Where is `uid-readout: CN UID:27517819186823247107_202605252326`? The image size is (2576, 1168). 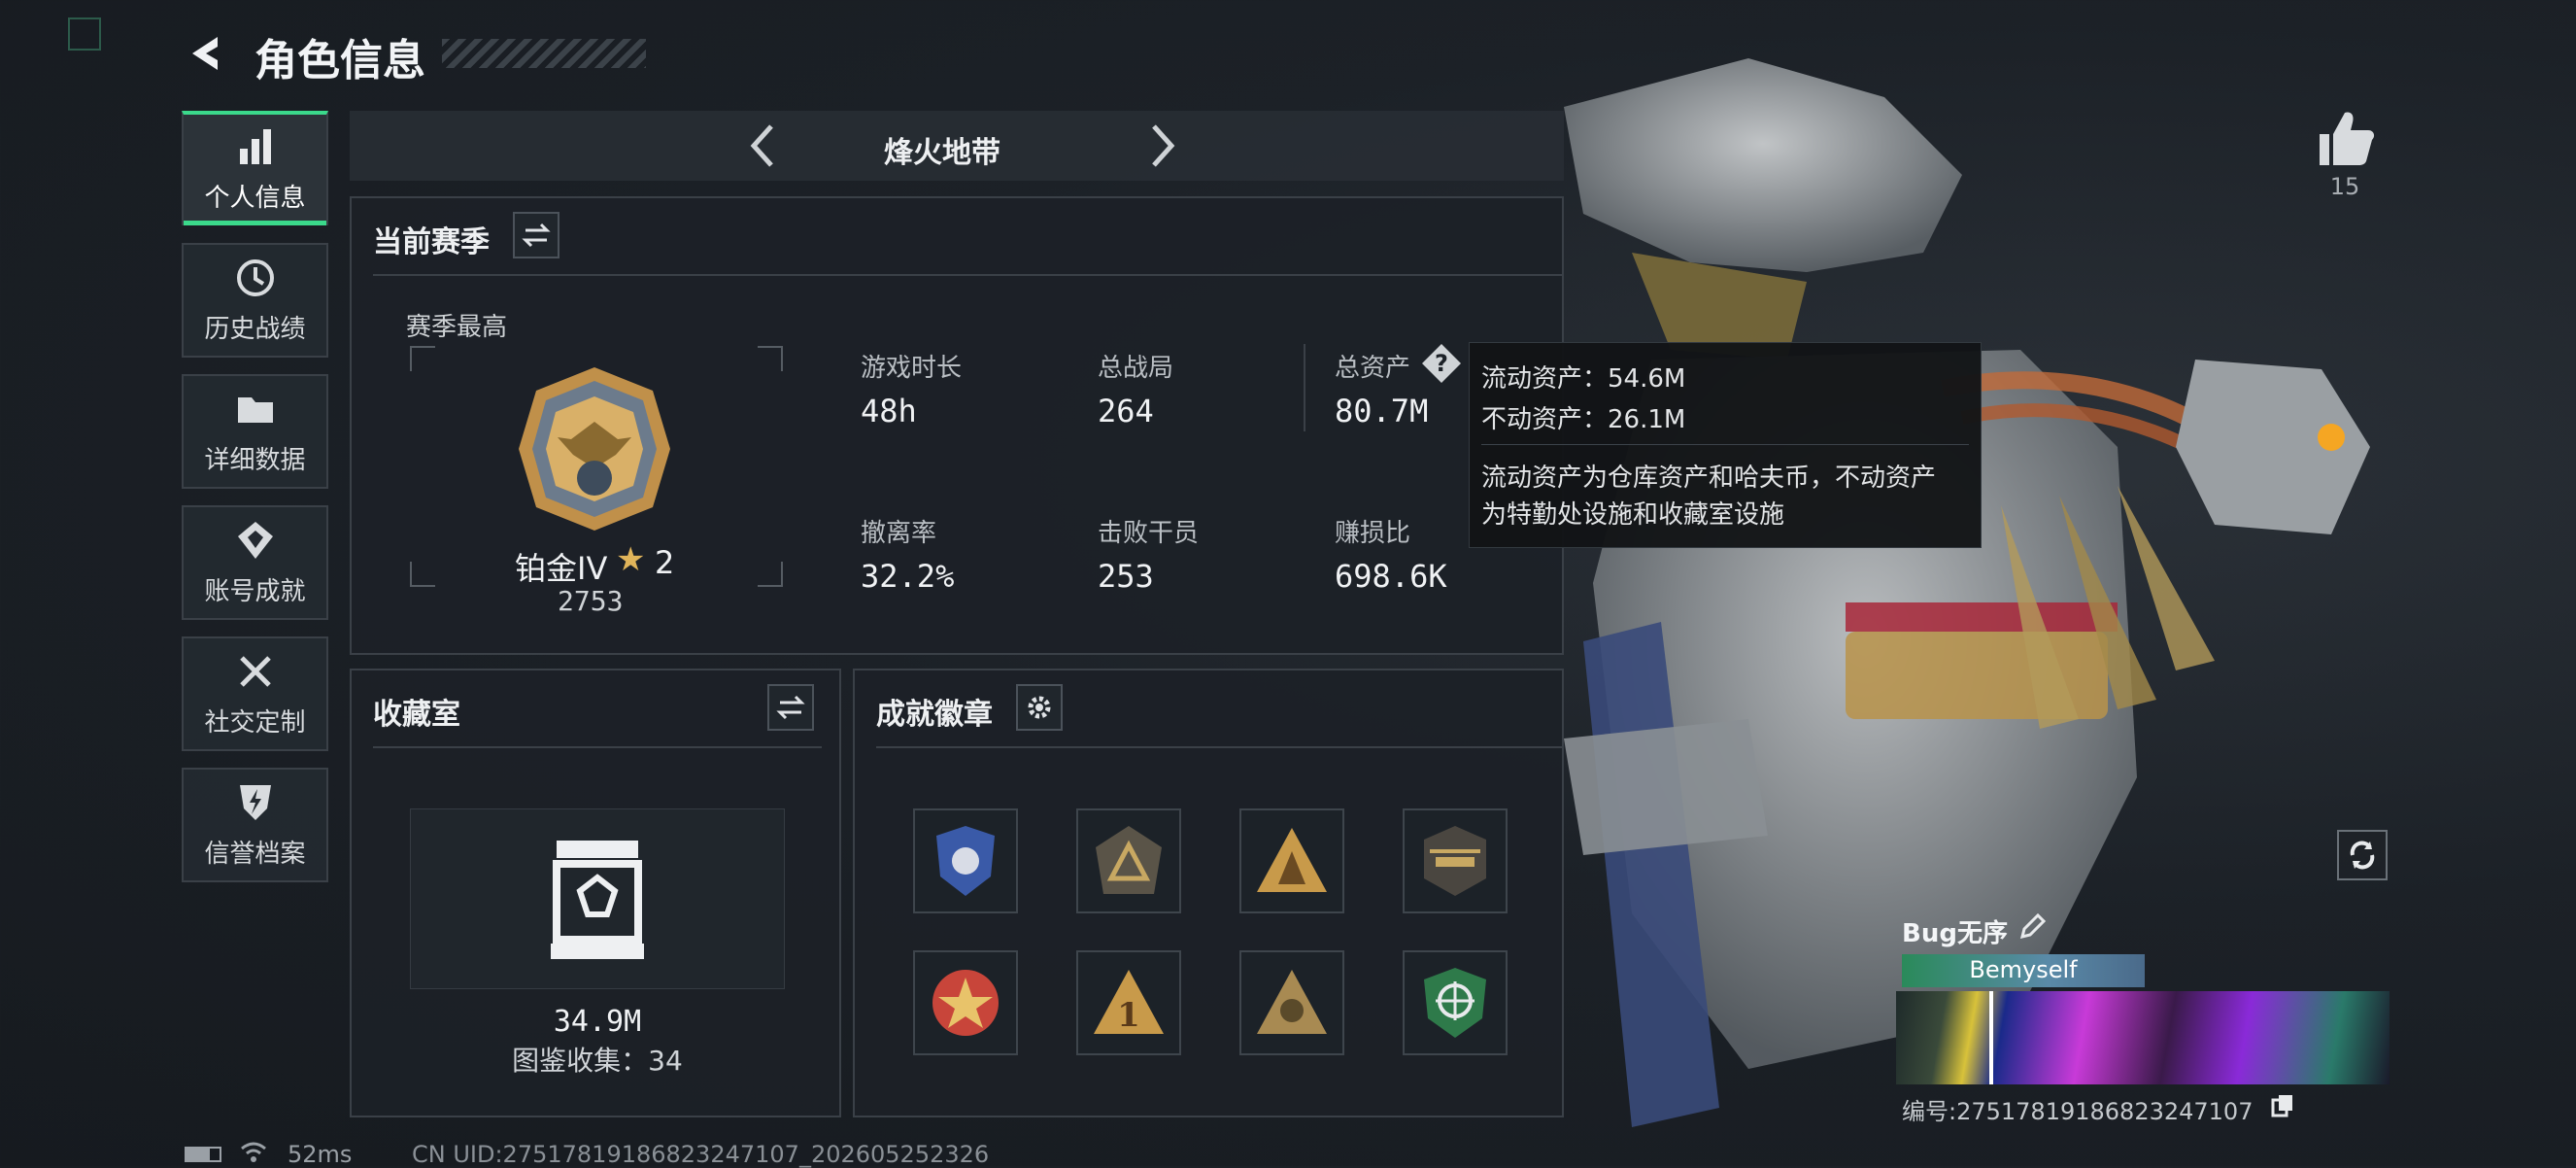 uid-readout: CN UID:27517819186823247107_202605252326 is located at coordinates (701, 1154).